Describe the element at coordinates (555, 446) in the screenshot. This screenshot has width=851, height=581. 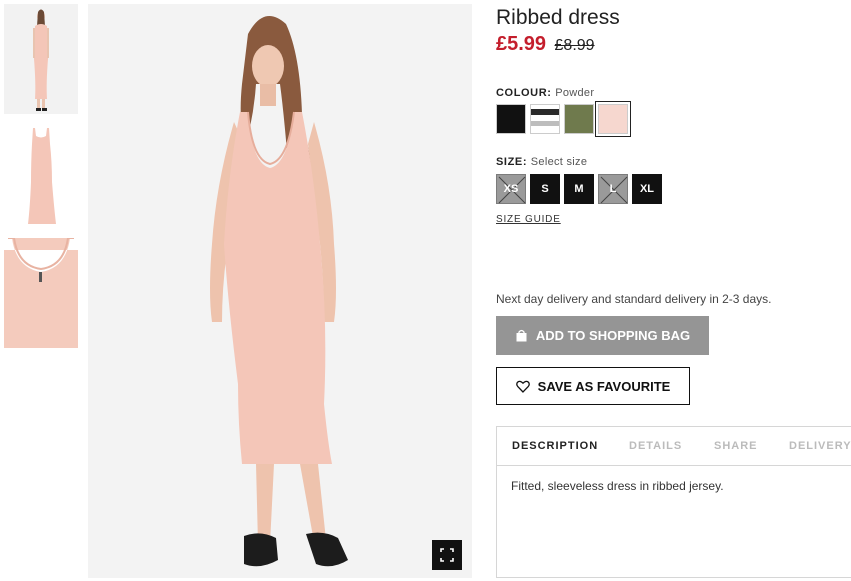
I see `tab-description: DESCRIPTION` at that location.